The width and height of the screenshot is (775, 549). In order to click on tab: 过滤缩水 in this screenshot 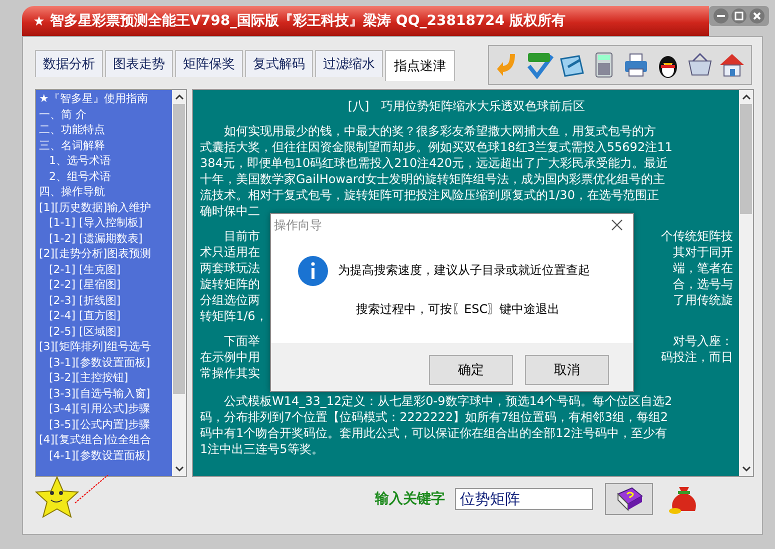, I will do `click(349, 63)`.